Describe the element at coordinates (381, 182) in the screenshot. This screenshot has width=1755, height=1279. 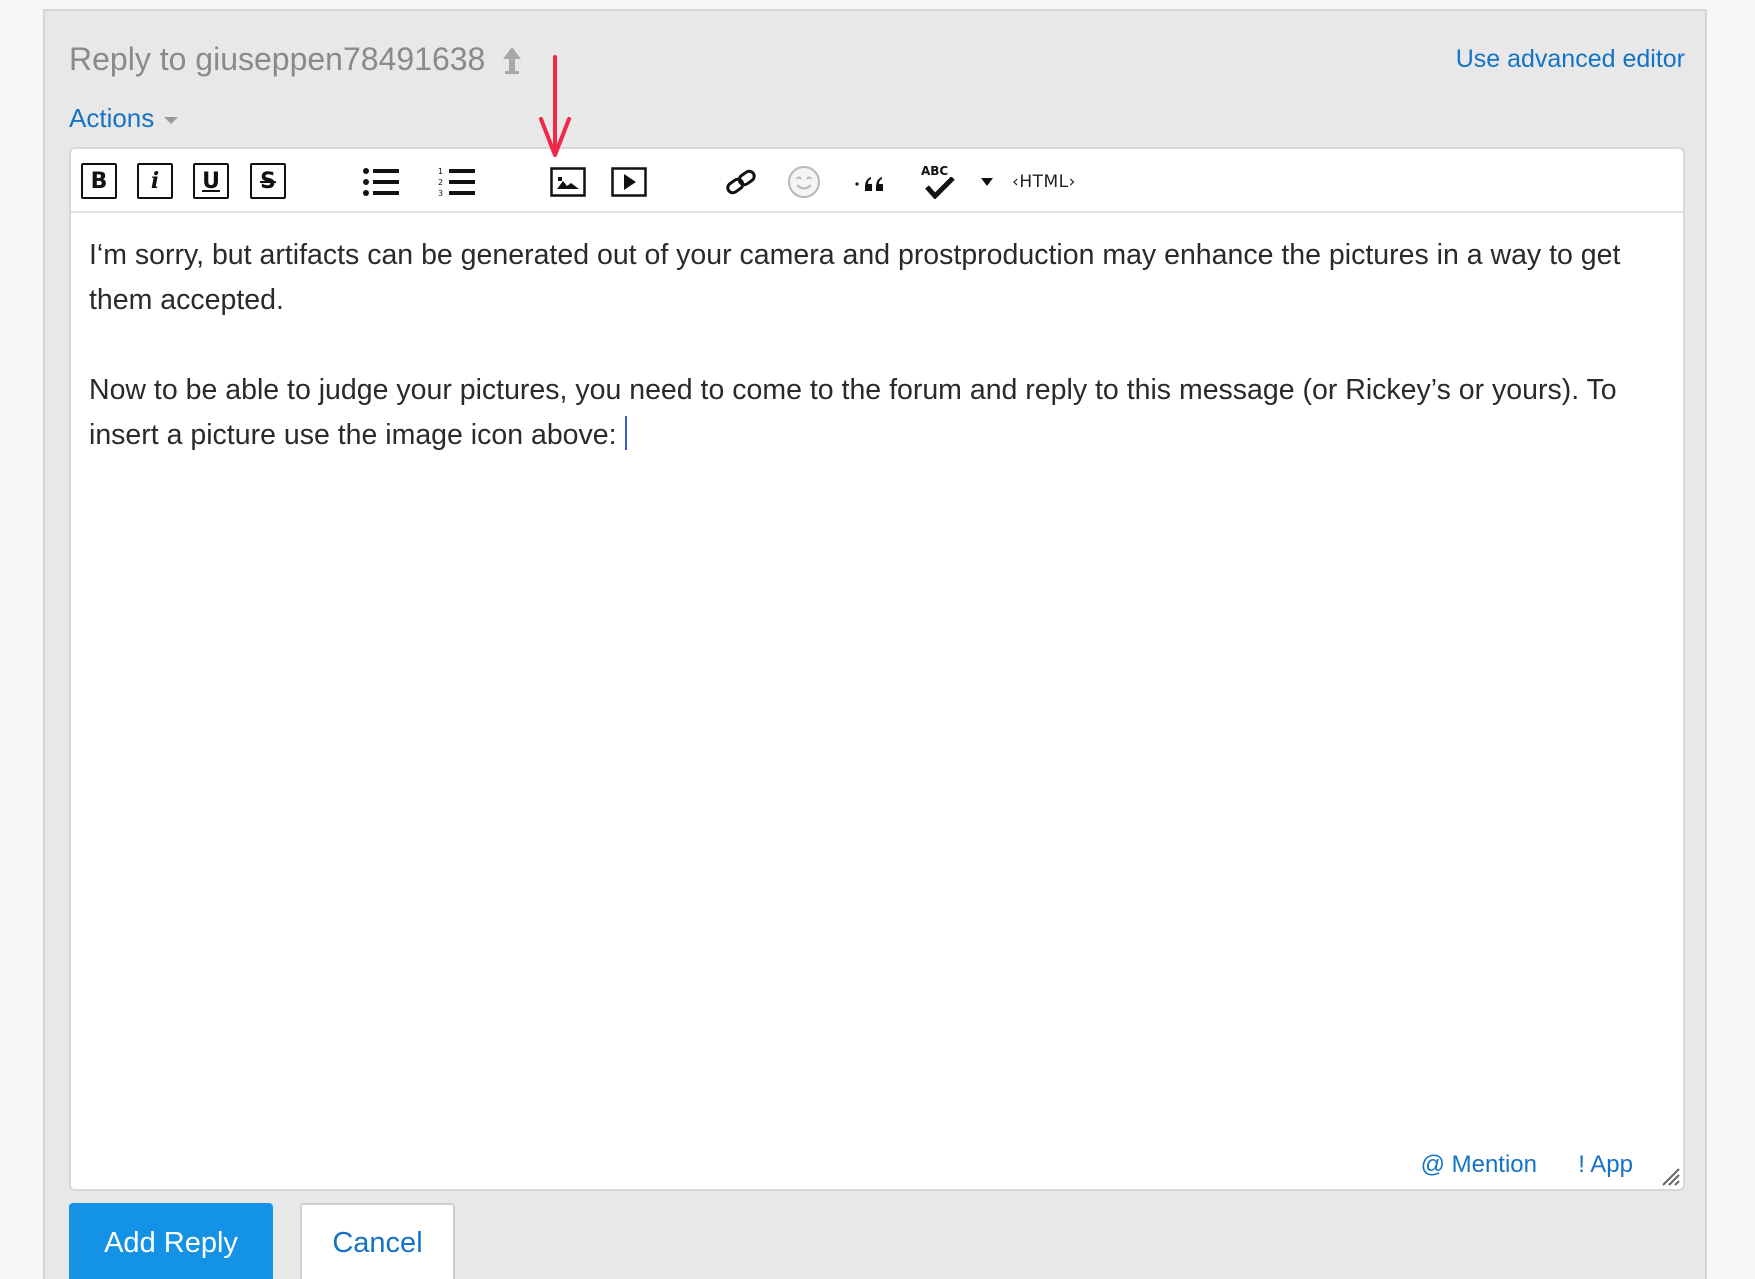
I see `bullet-list-icon` at that location.